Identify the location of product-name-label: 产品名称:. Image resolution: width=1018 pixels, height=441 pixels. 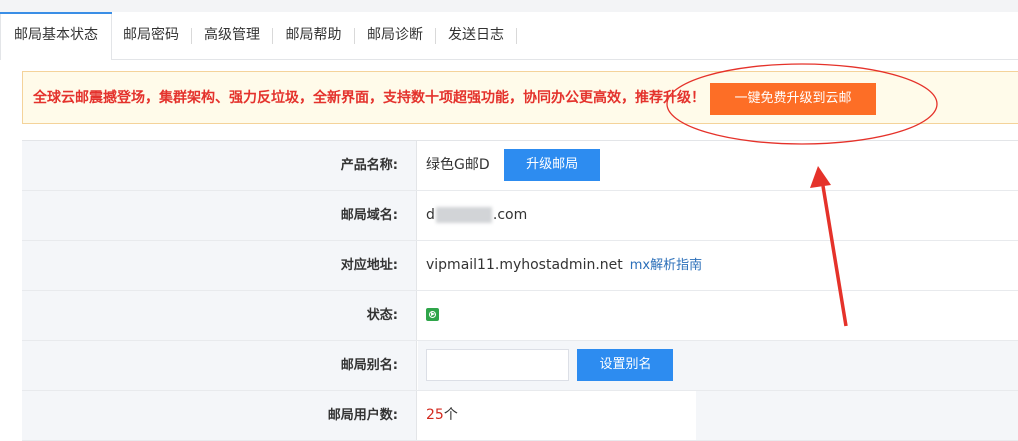
(219, 165).